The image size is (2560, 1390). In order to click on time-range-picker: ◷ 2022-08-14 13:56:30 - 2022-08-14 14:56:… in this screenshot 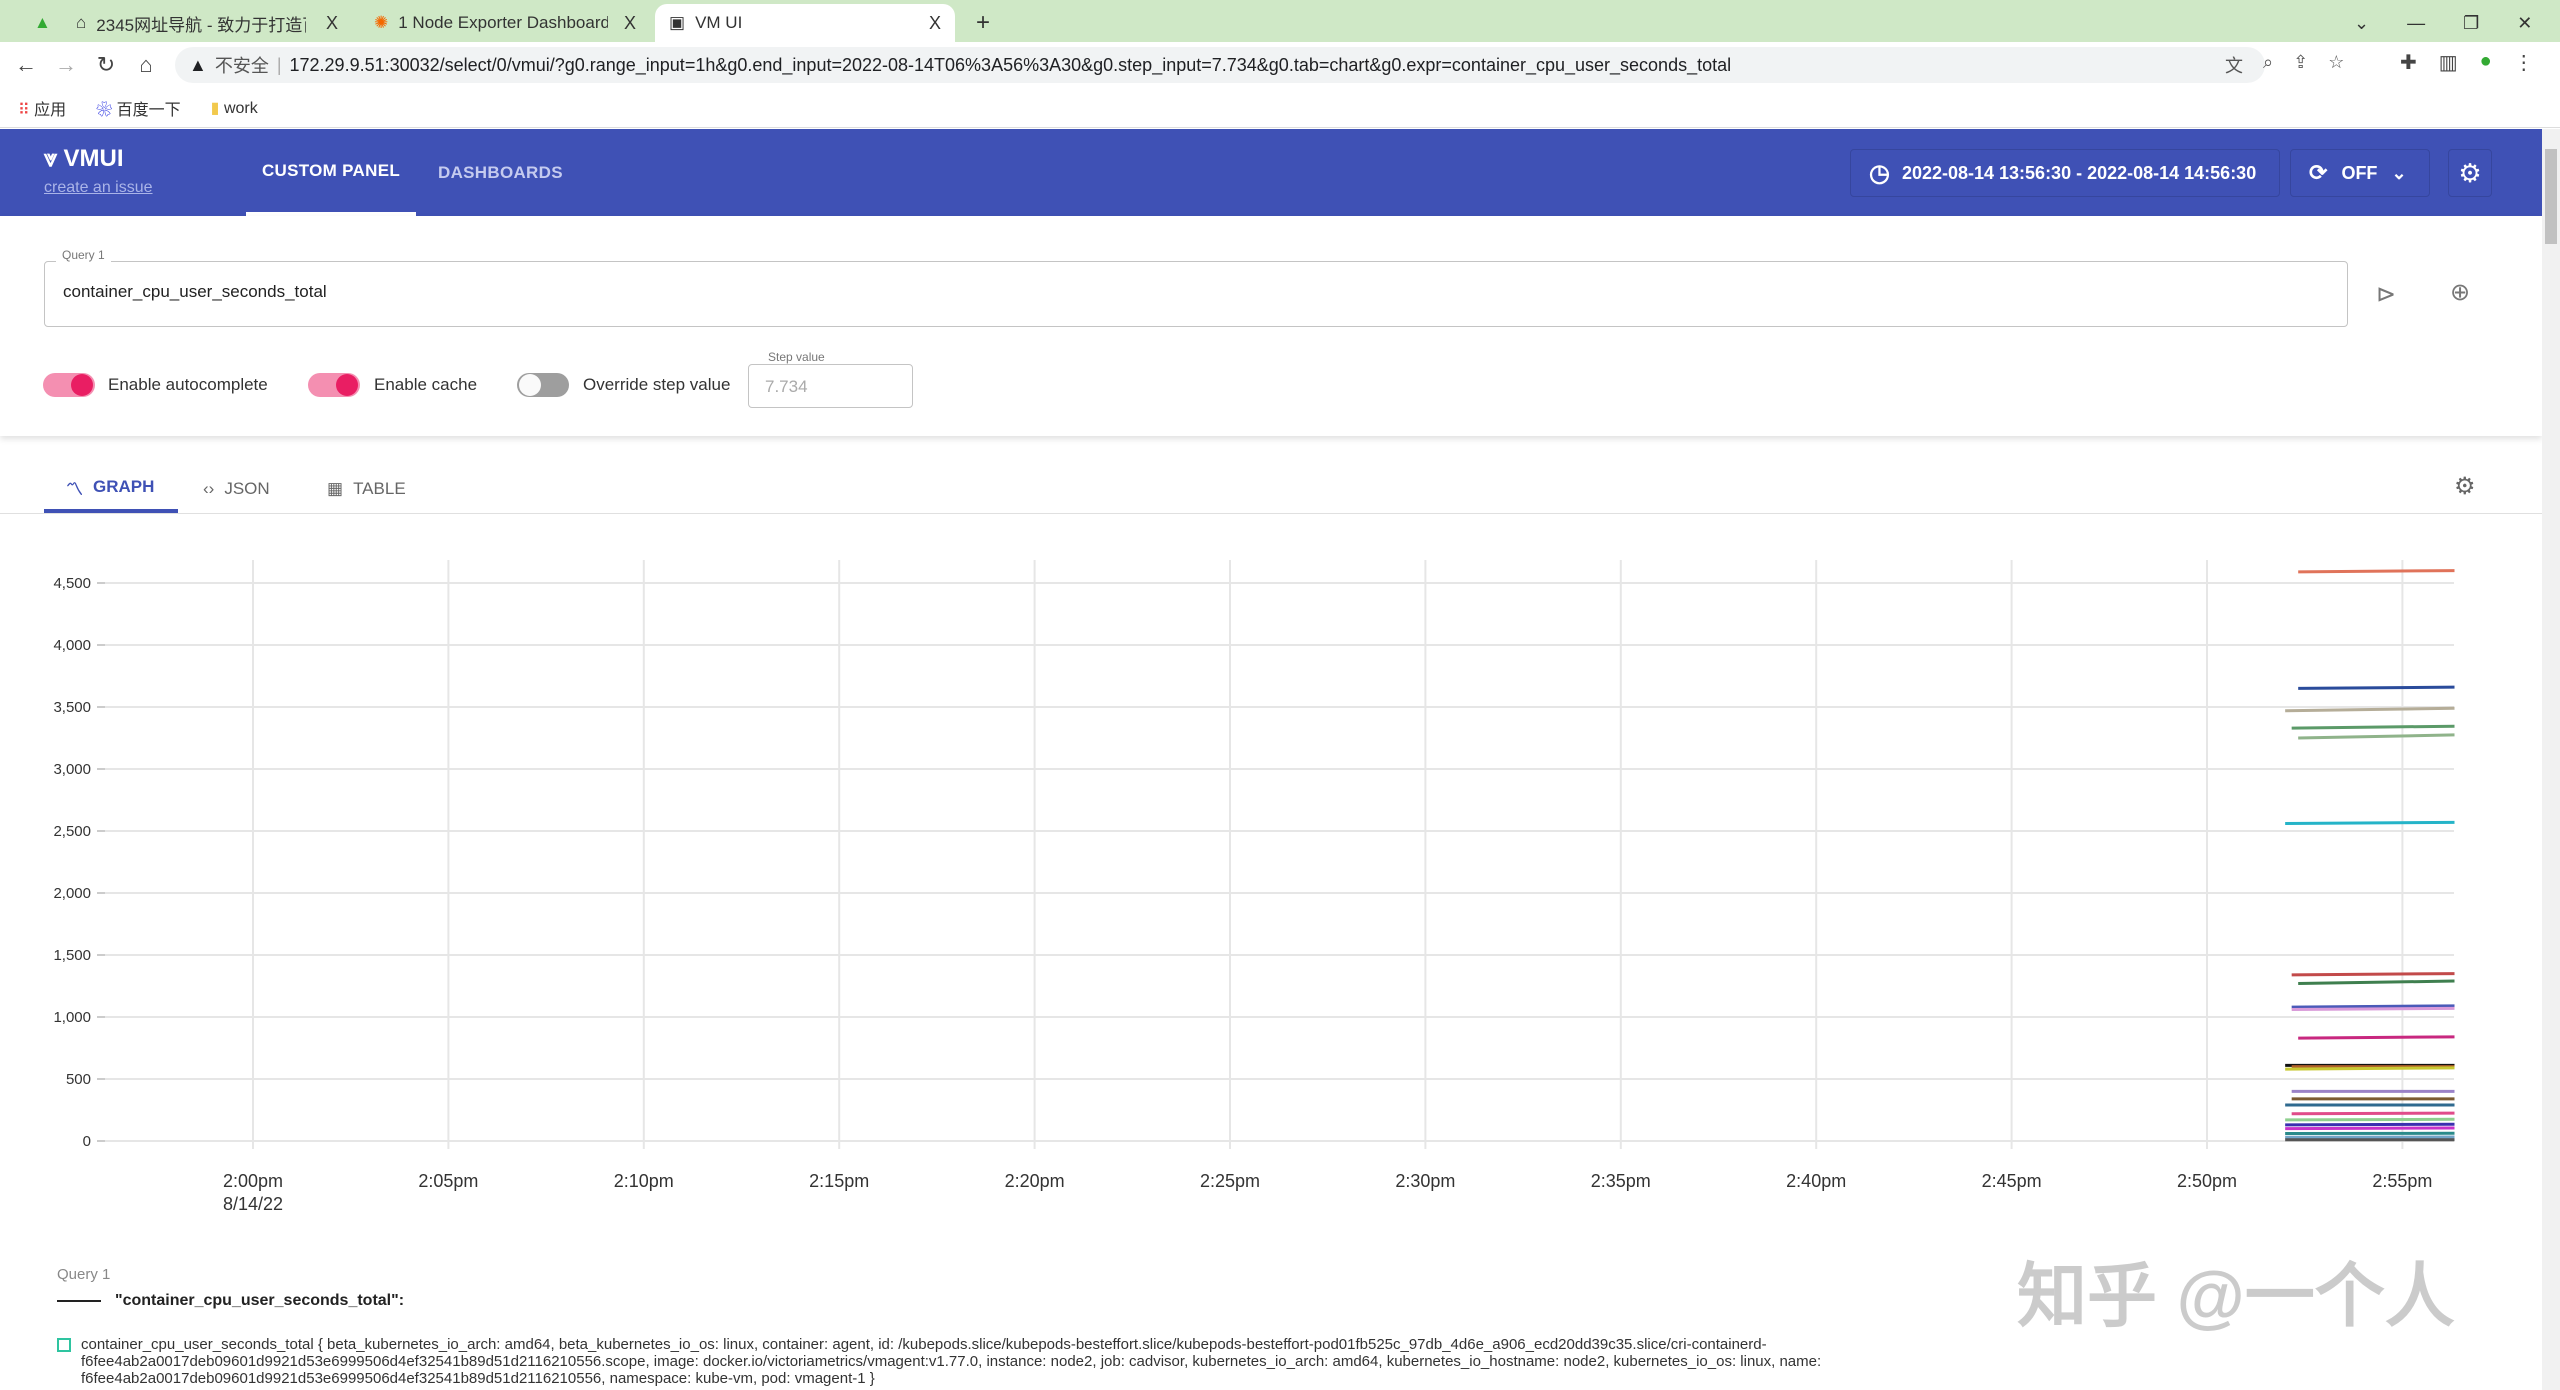, I will do `click(2065, 173)`.